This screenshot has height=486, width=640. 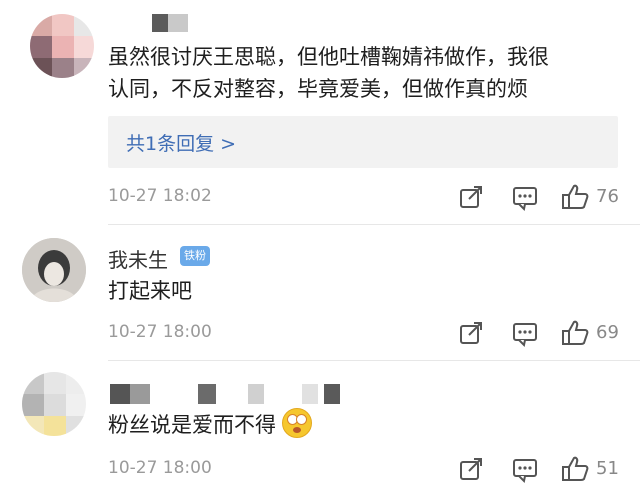 What do you see at coordinates (150, 291) in the screenshot?
I see `comment-text: 打起来吧` at bounding box center [150, 291].